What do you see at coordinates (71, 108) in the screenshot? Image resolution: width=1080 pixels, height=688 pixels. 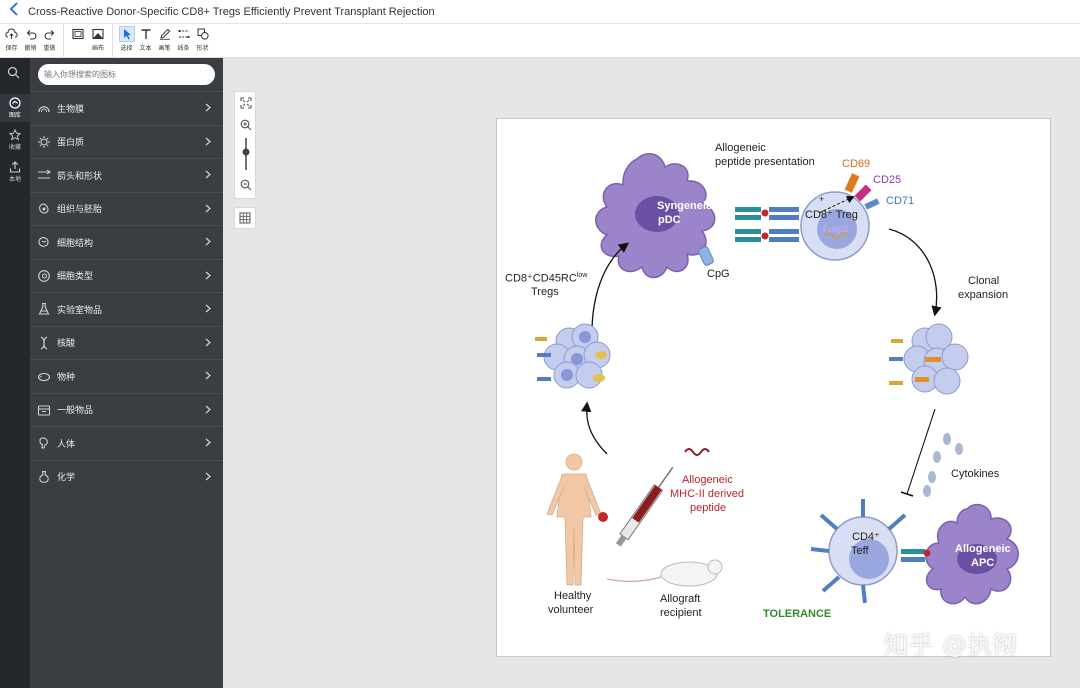 I see `category-label: 生物膜` at bounding box center [71, 108].